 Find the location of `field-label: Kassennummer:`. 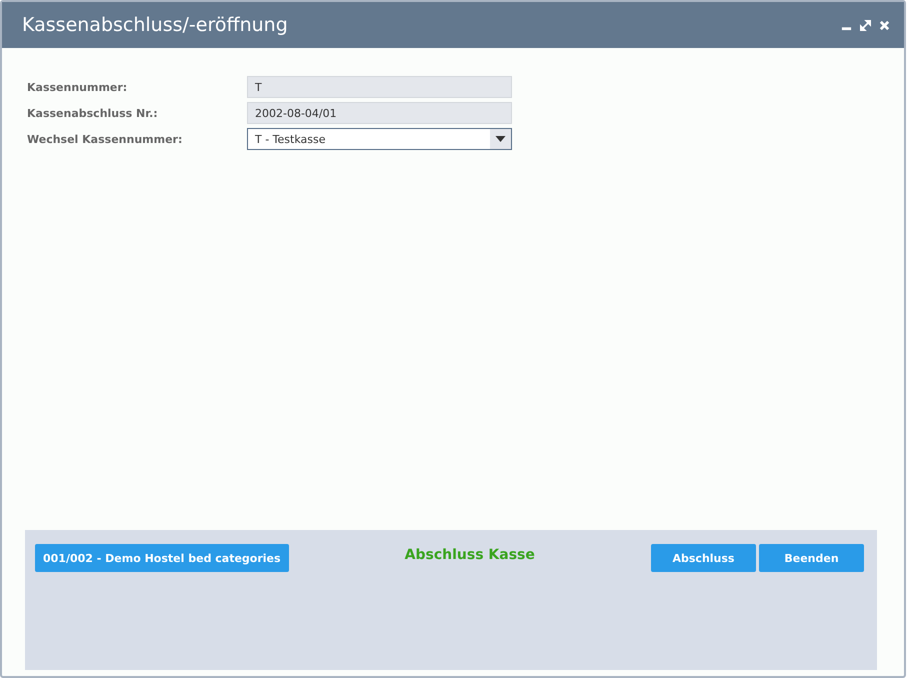

field-label: Kassennummer: is located at coordinates (77, 87).